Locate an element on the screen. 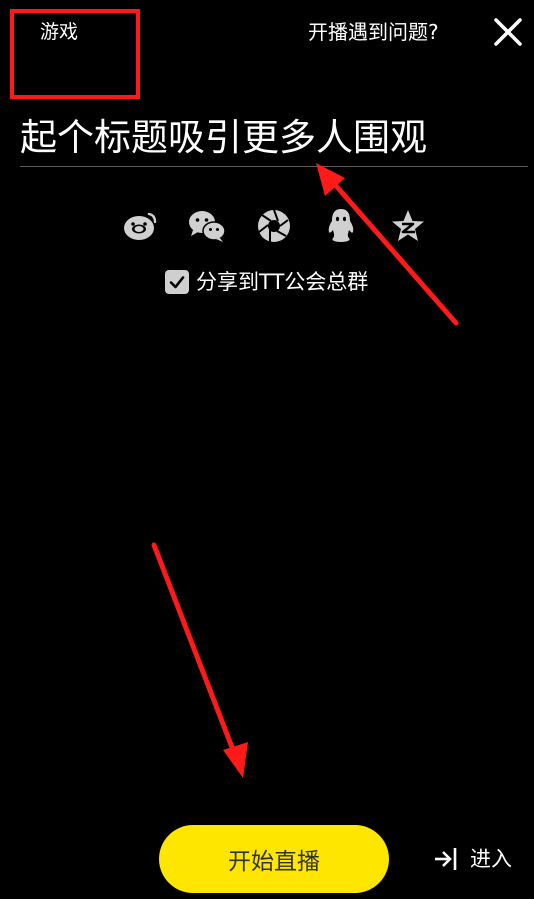 The width and height of the screenshot is (534, 899). share-moments-button is located at coordinates (274, 226).